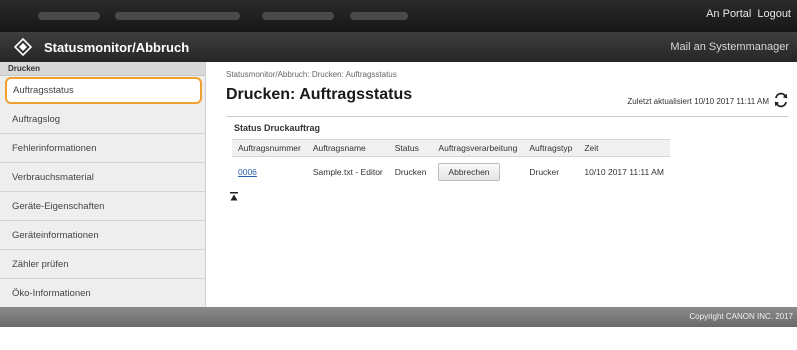 The width and height of the screenshot is (797, 350). What do you see at coordinates (544, 172) in the screenshot?
I see `job-type-cell: Drucker` at bounding box center [544, 172].